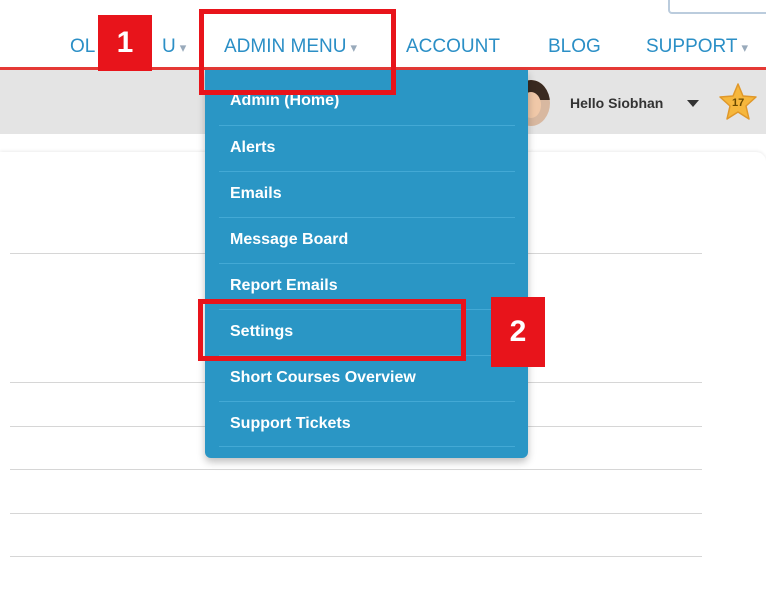 This screenshot has height=596, width=766. Describe the element at coordinates (323, 378) in the screenshot. I see `menu-item-short-courses-overview: Short Courses Overview` at that location.